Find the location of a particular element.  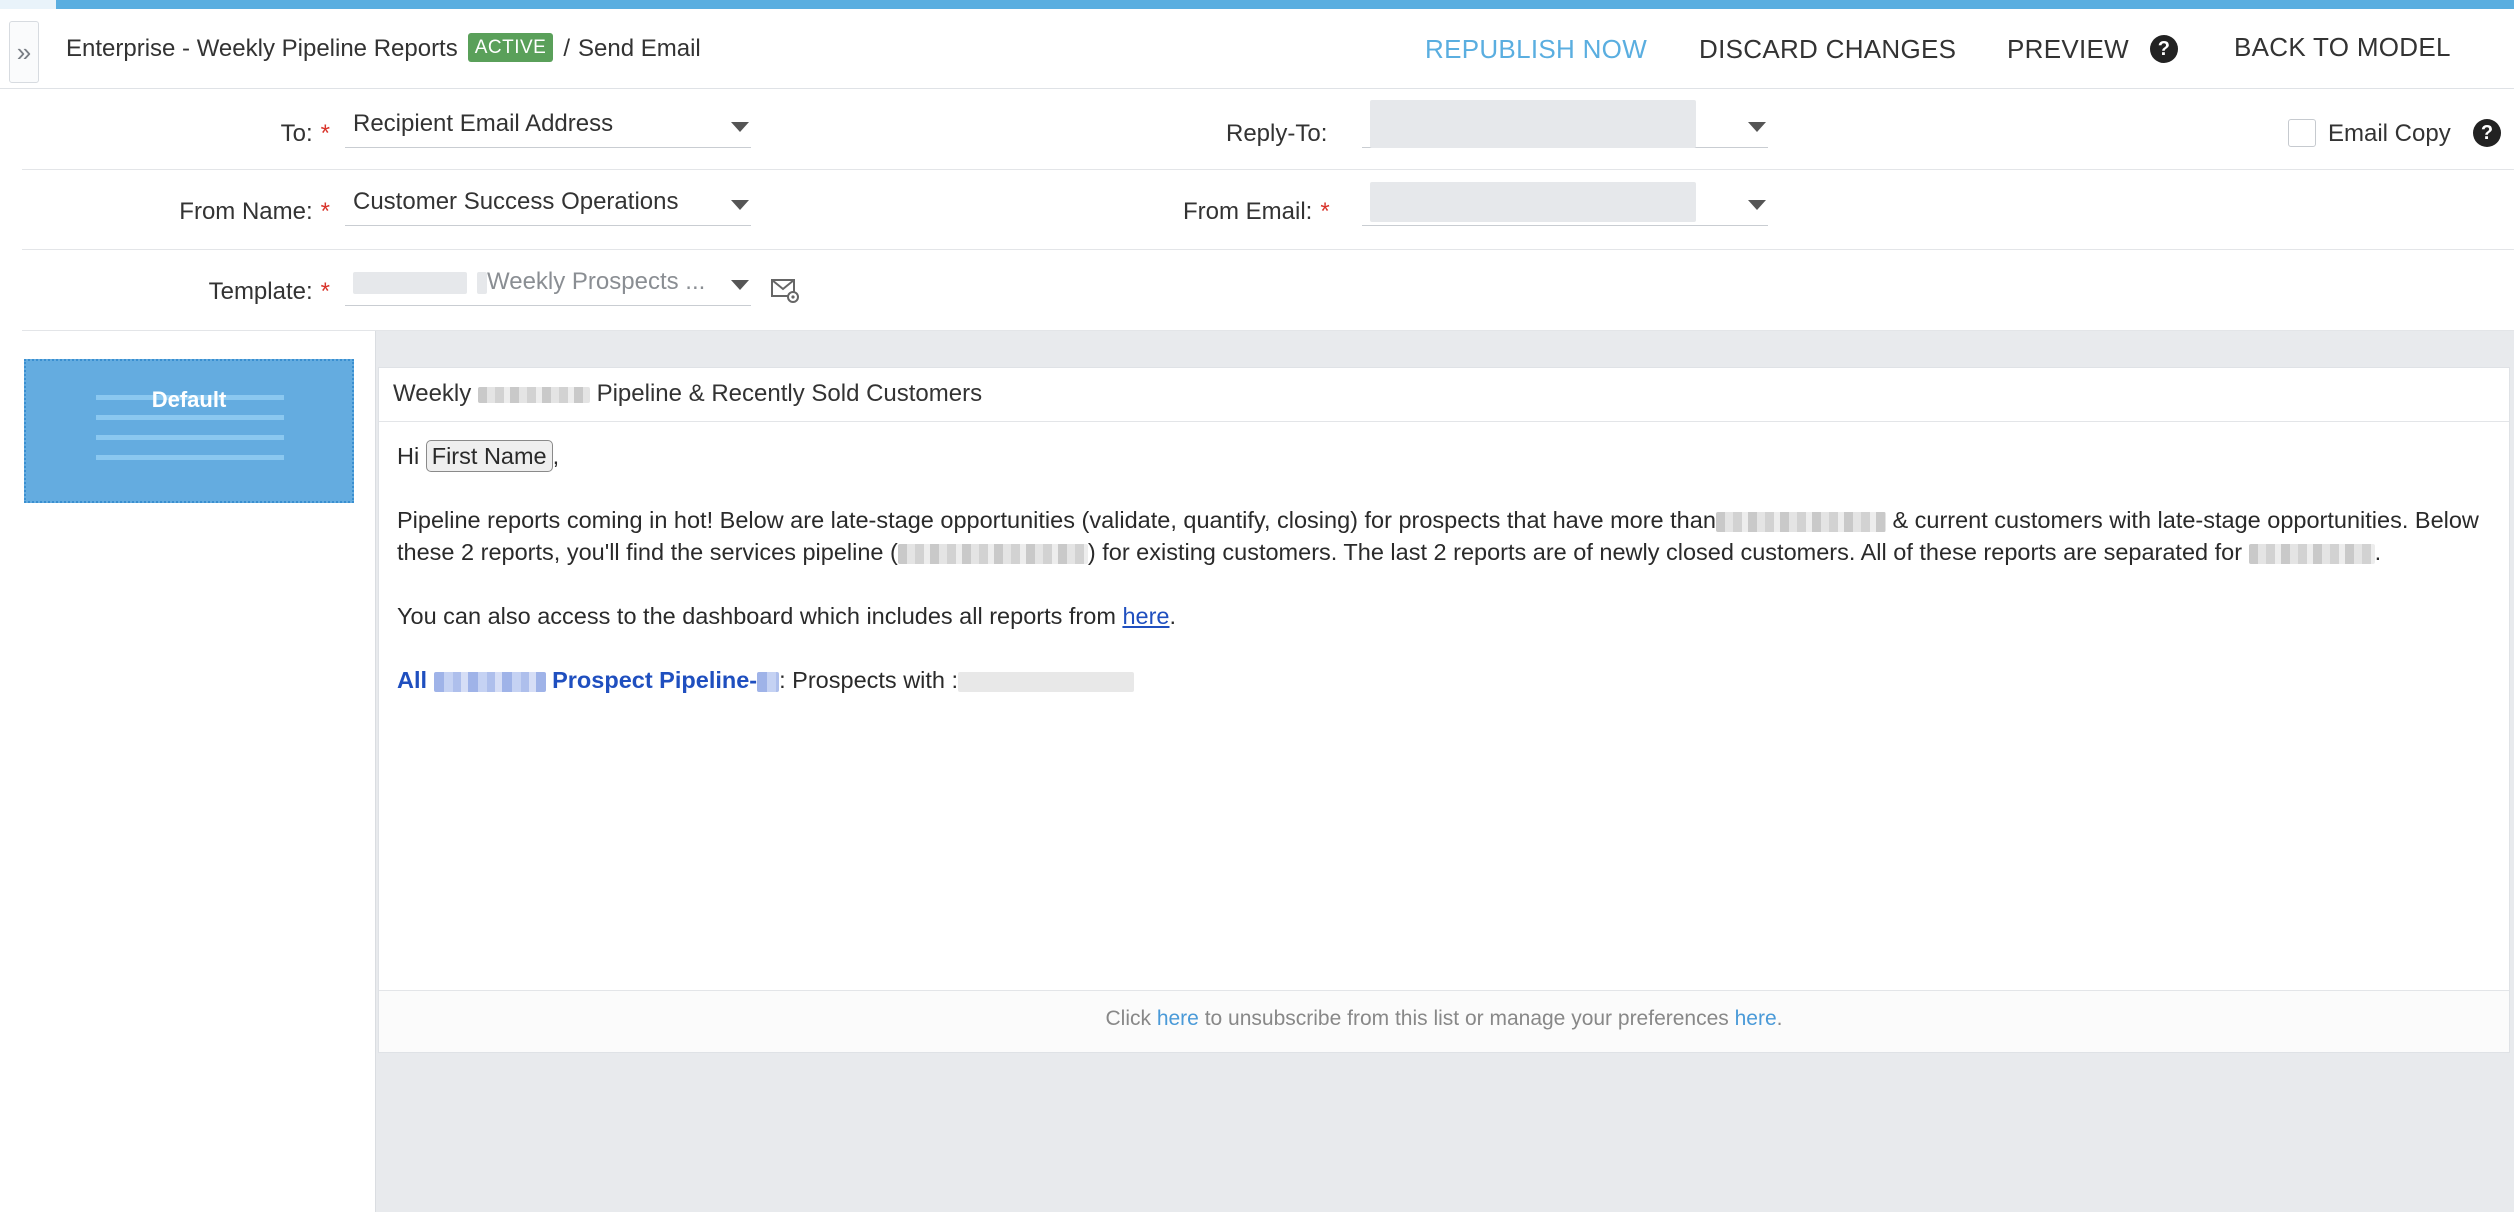

expand-sidebar-button: » is located at coordinates (24, 52).